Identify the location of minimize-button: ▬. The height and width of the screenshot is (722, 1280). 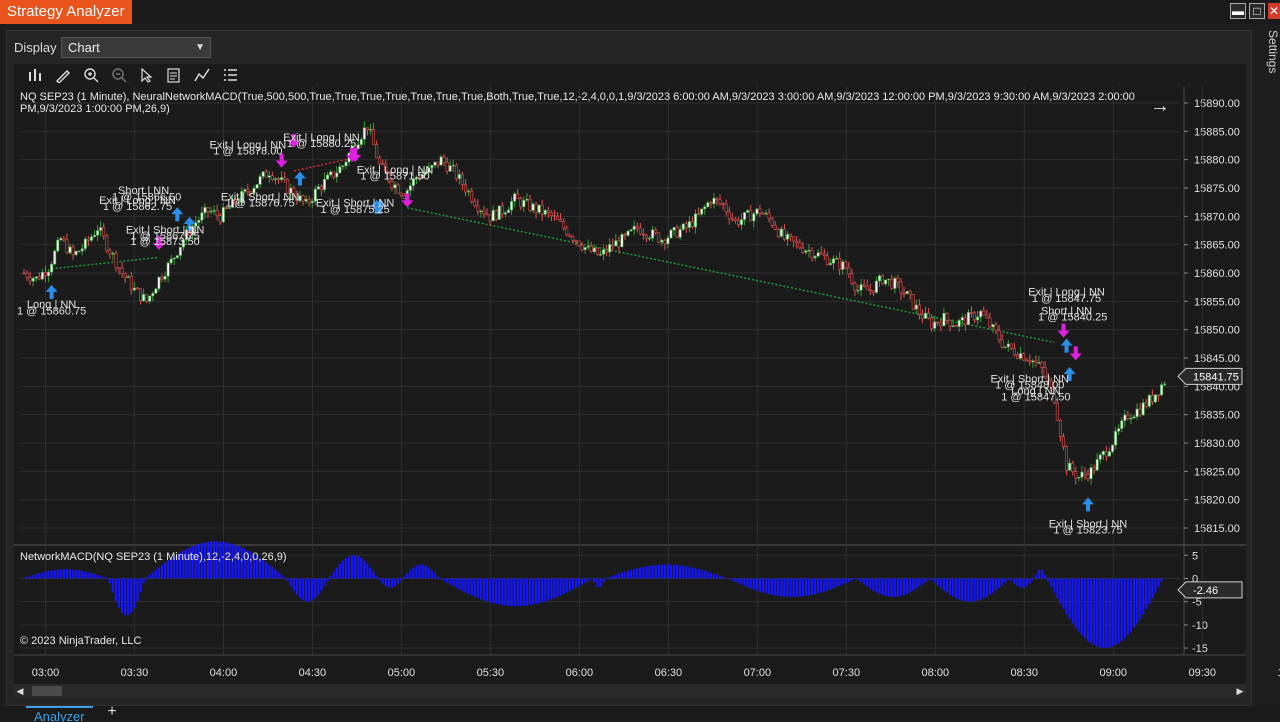
(1238, 11).